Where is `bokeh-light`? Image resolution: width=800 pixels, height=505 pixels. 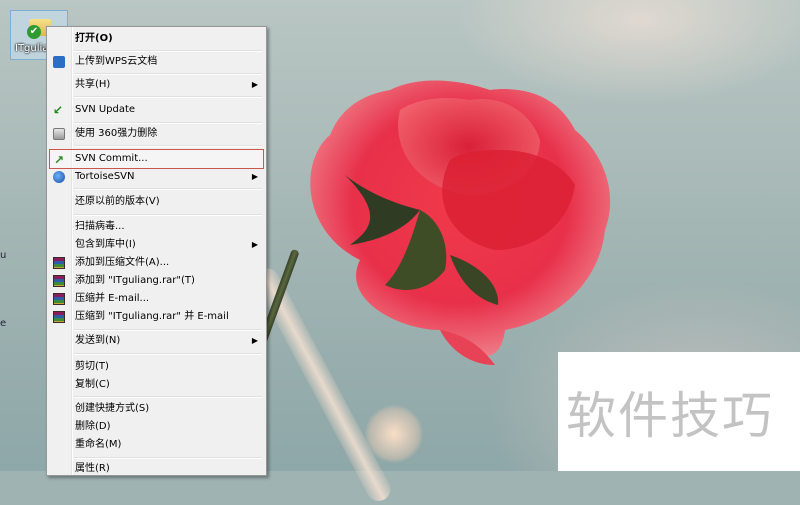 bokeh-light is located at coordinates (394, 434).